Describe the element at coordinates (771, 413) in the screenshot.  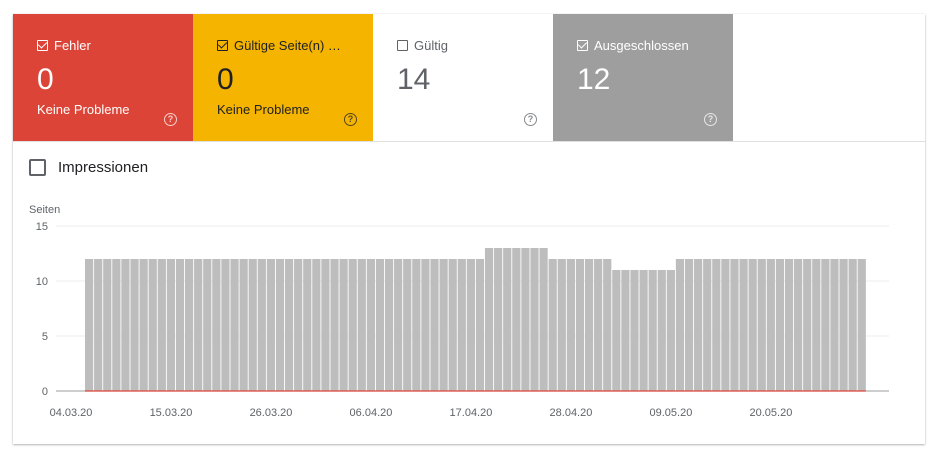
I see `x-tick-label: 20.05.20` at that location.